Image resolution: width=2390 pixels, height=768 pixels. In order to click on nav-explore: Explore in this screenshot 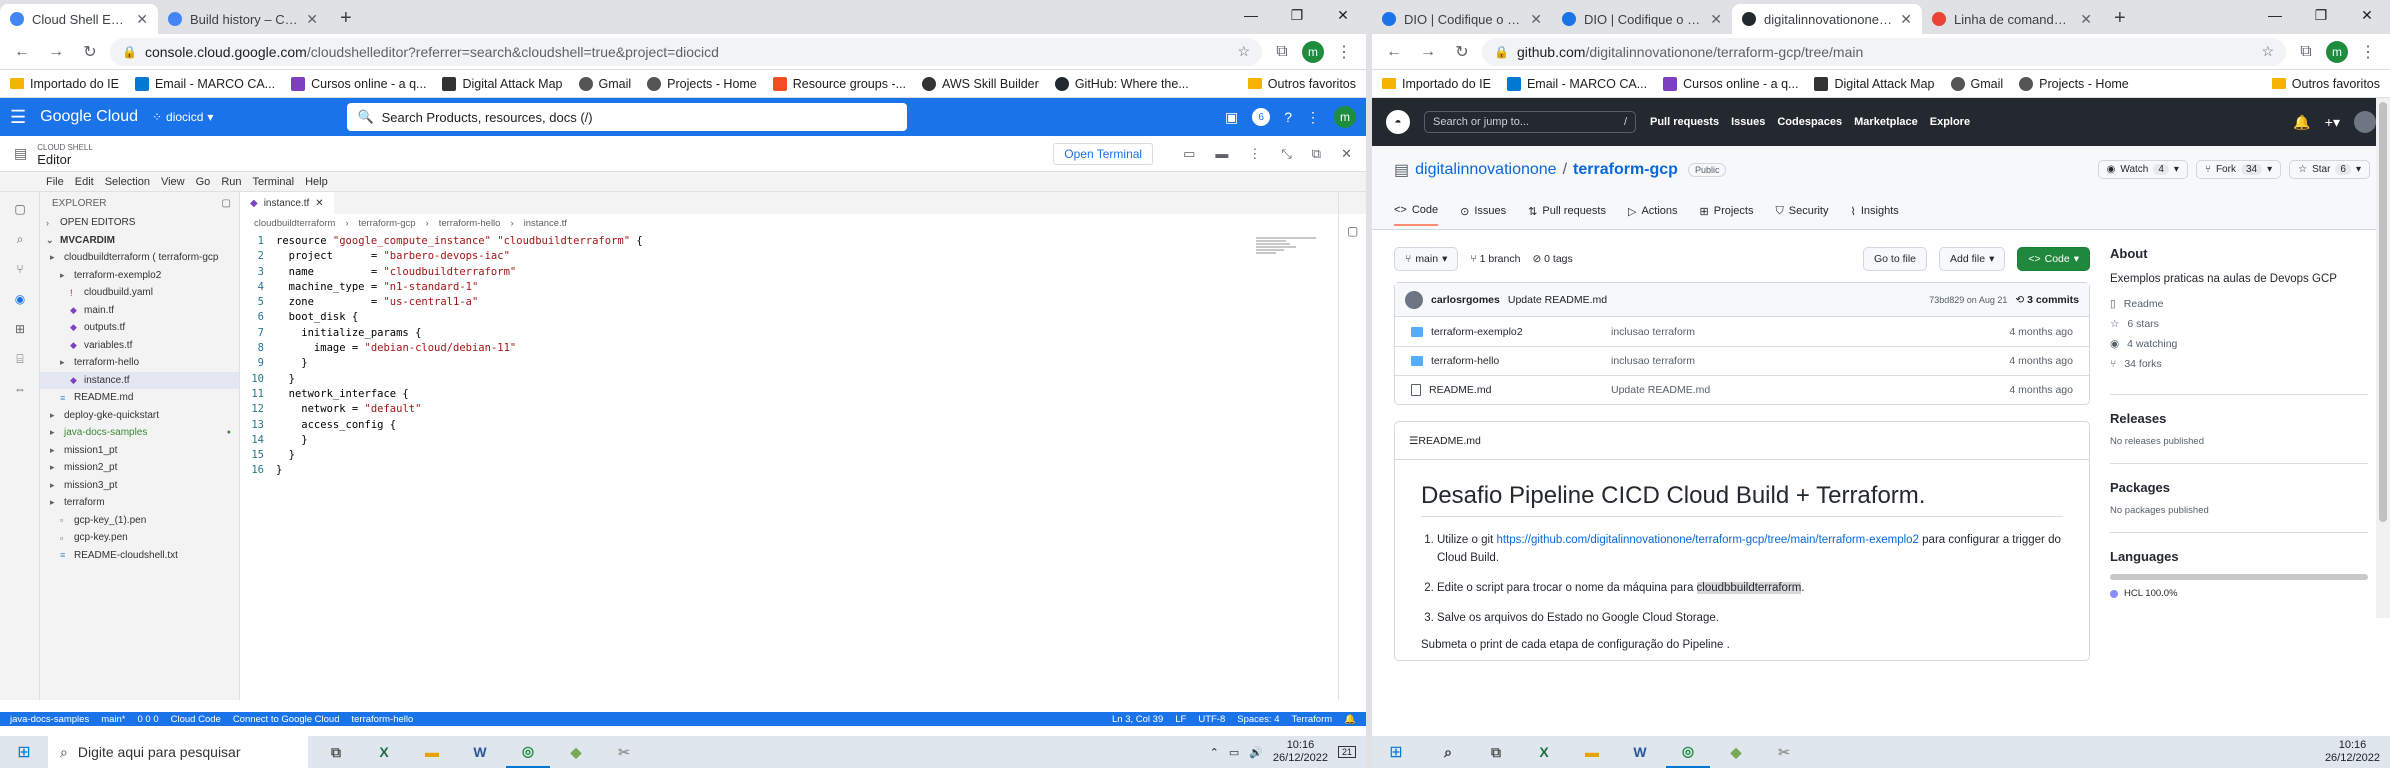, I will do `click(1950, 122)`.